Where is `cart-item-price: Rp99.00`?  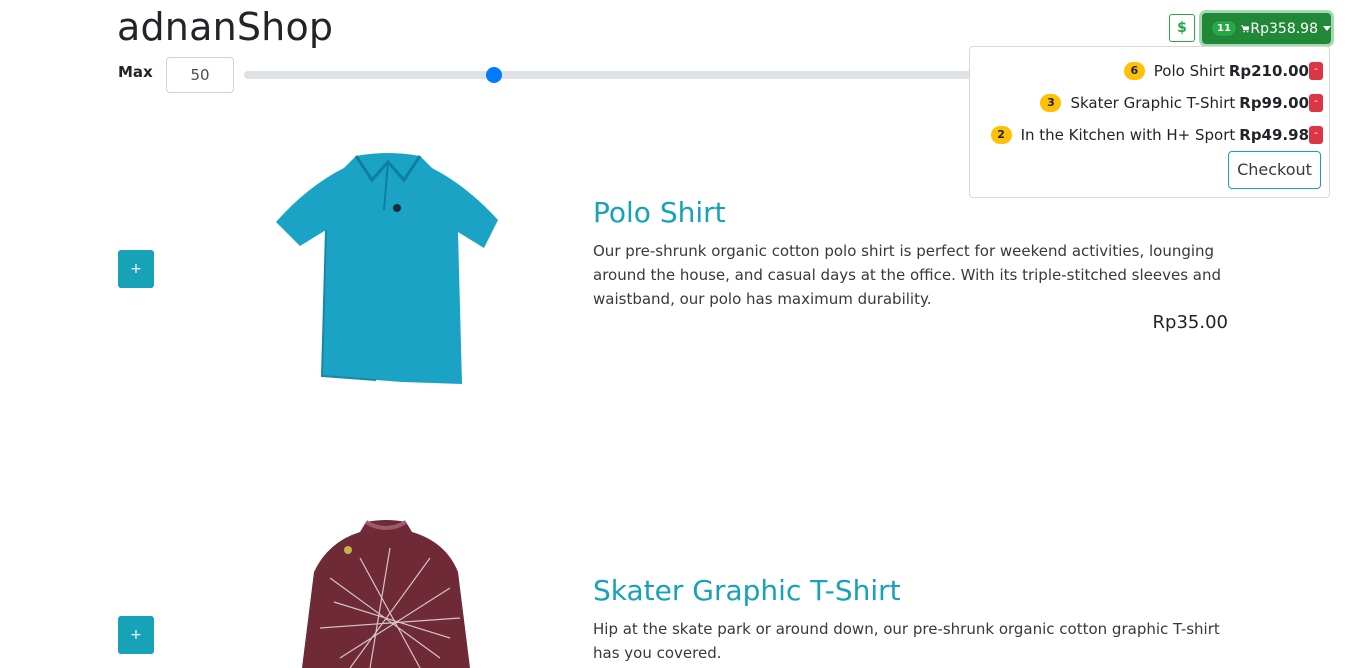
cart-item-price: Rp99.00 is located at coordinates (1274, 103).